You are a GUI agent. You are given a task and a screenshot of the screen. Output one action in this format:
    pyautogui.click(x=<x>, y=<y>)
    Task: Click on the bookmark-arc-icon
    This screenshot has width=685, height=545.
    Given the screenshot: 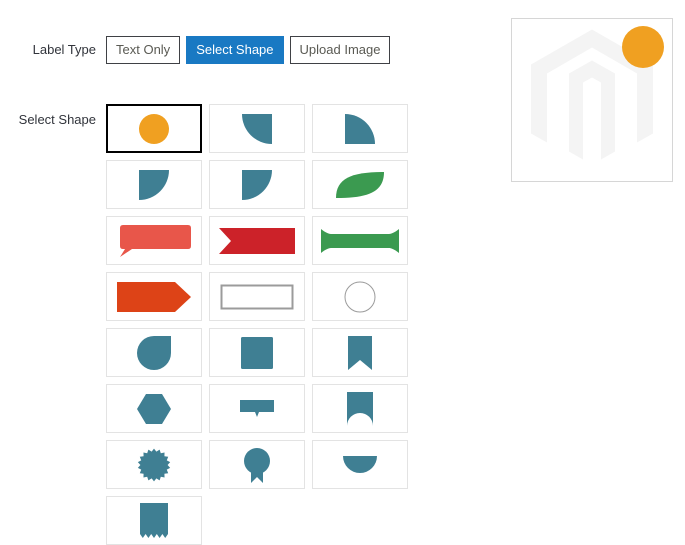 What is the action you would take?
    pyautogui.click(x=360, y=408)
    